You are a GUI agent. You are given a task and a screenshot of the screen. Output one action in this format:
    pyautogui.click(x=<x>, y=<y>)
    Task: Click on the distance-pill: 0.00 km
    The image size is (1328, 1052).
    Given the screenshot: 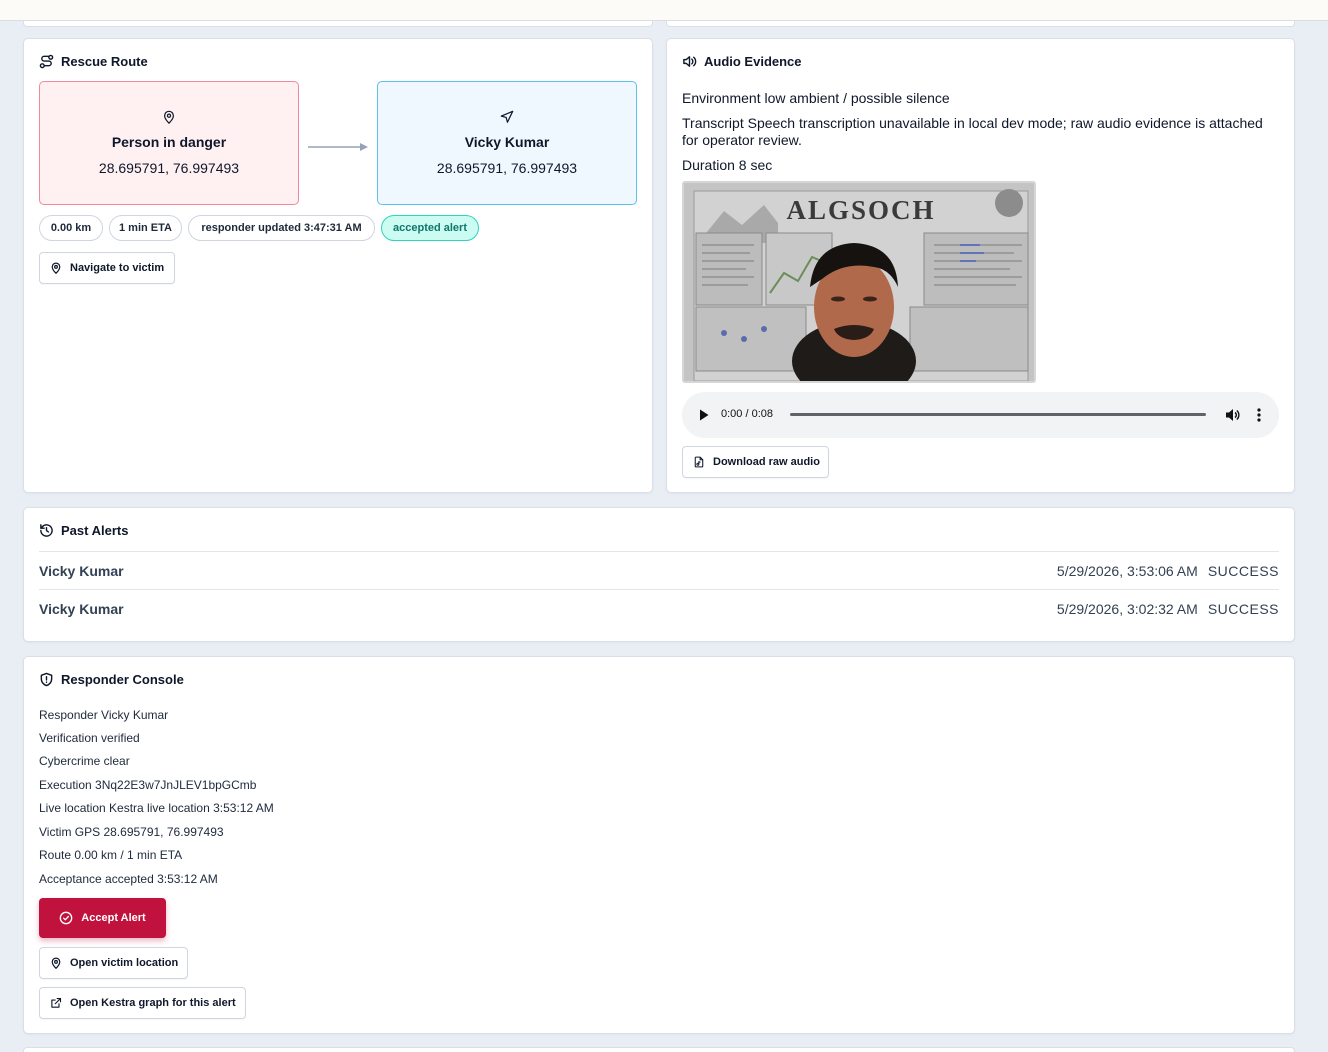 What is the action you would take?
    pyautogui.click(x=71, y=228)
    